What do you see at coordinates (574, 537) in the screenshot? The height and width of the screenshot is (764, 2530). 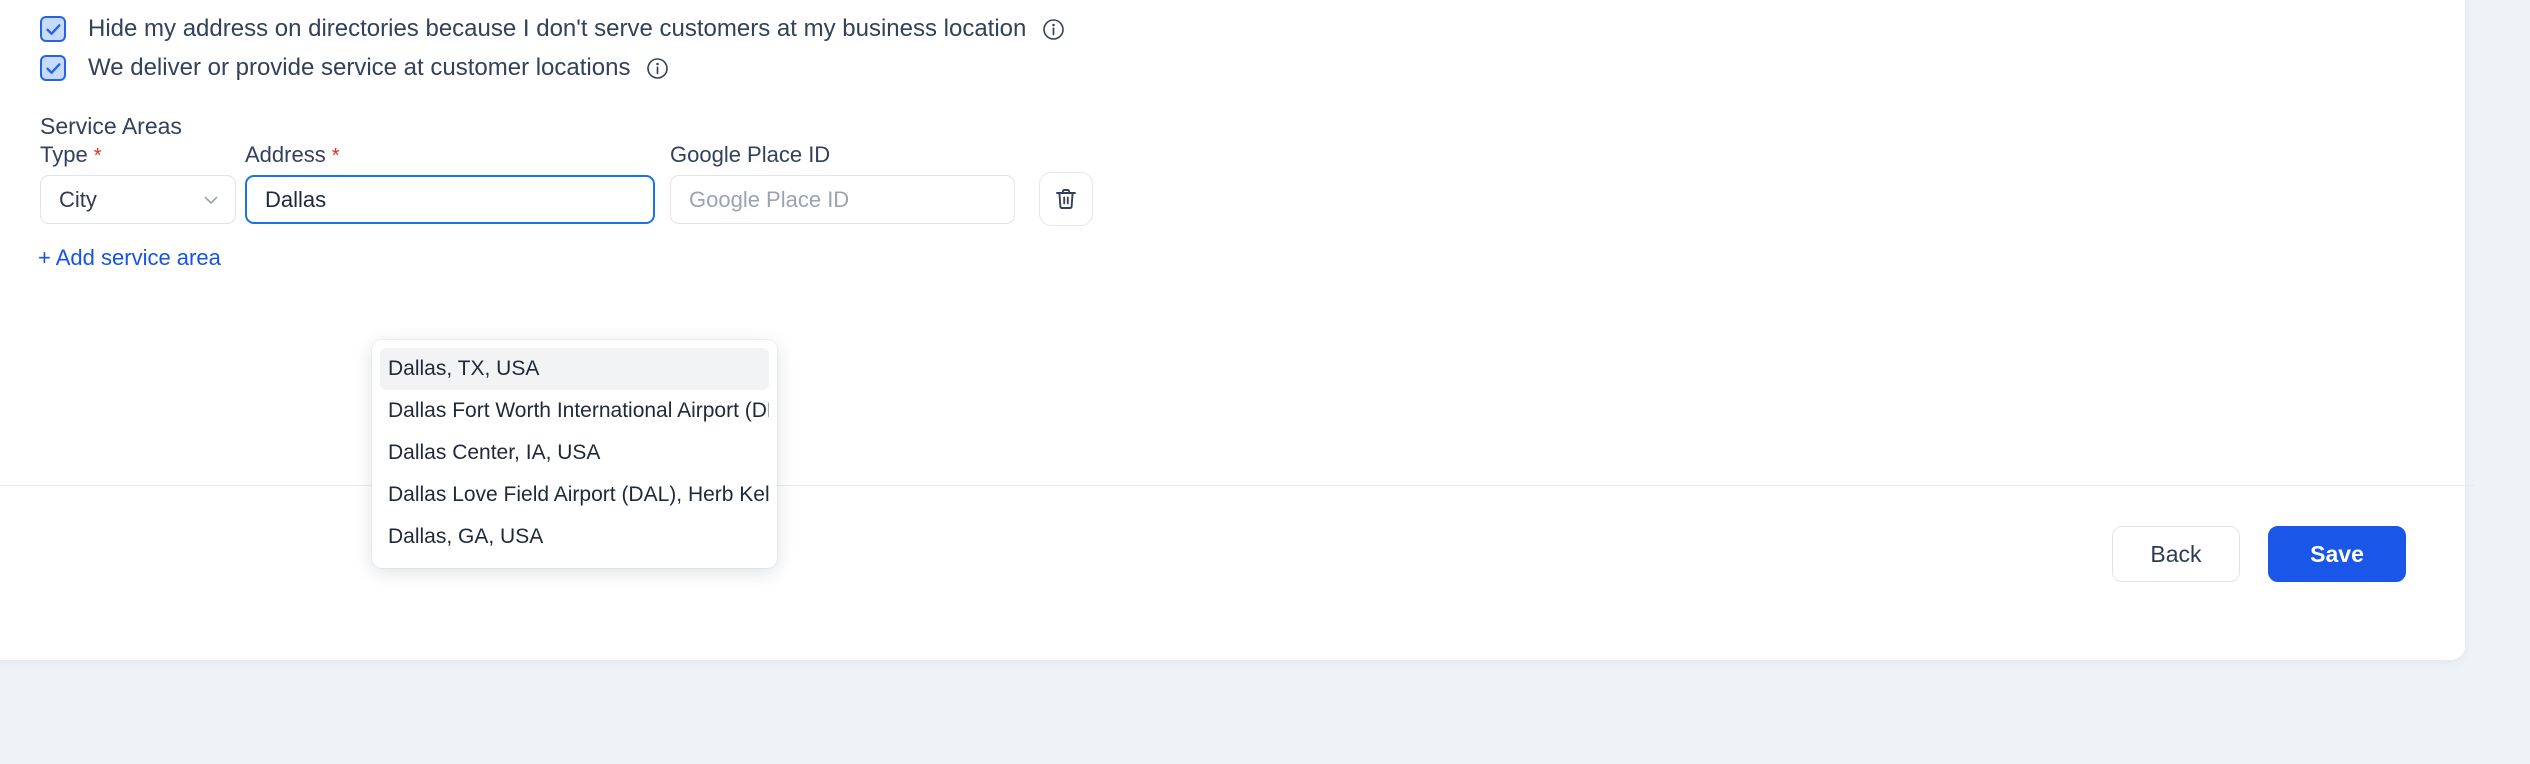 I see `autocomplete-option: Dallas, GA, USA` at bounding box center [574, 537].